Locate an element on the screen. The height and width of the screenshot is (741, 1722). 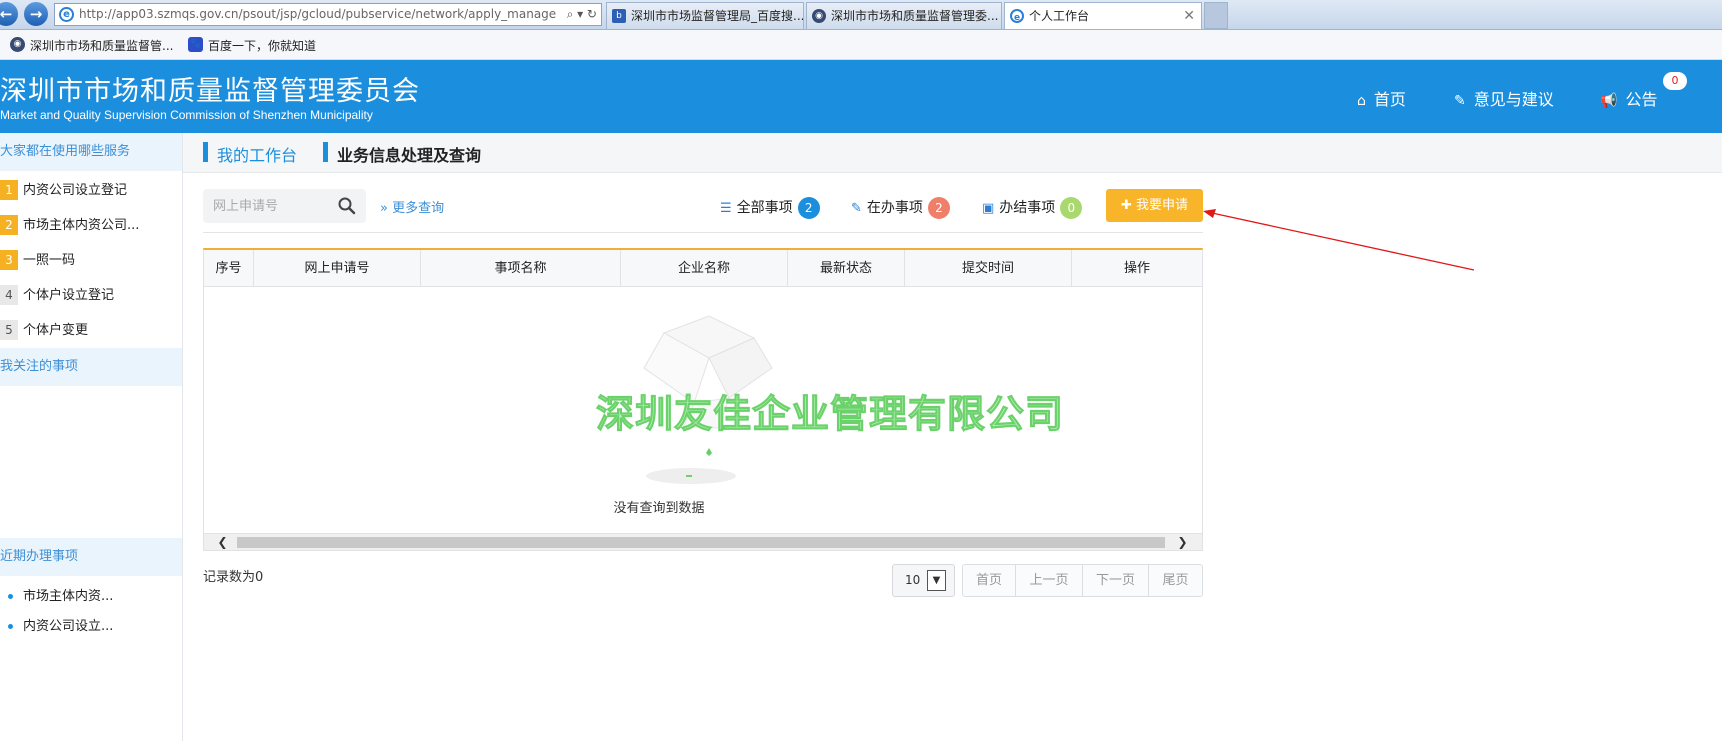
notice-count-badge: 0 is located at coordinates (1675, 81).